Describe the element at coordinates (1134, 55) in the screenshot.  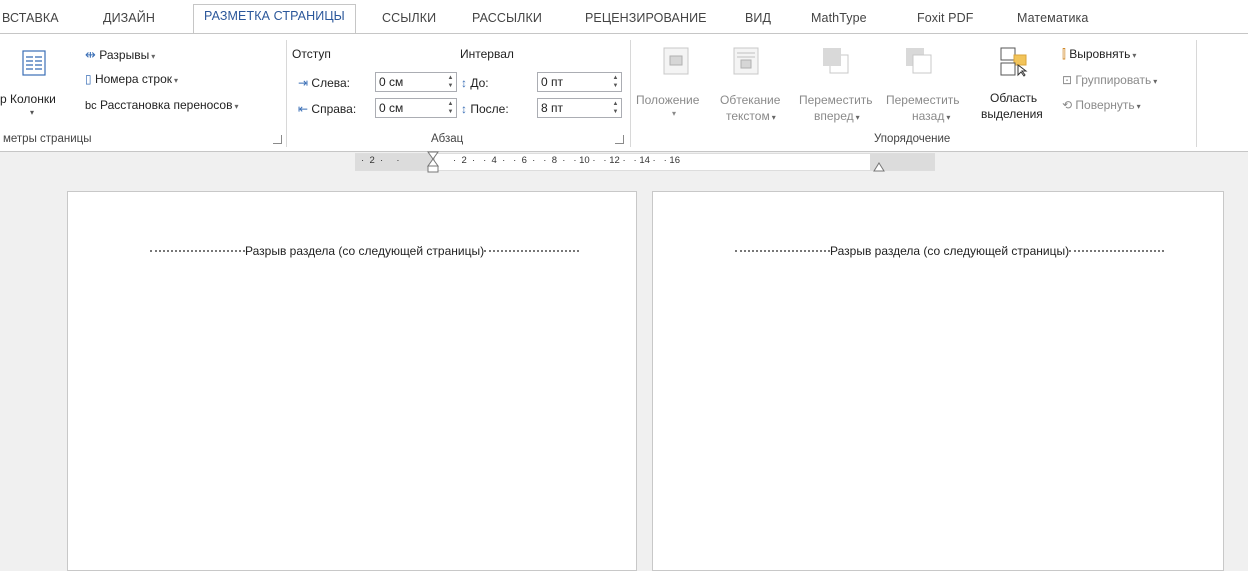
I see `align-dropdown-icon: ▾` at that location.